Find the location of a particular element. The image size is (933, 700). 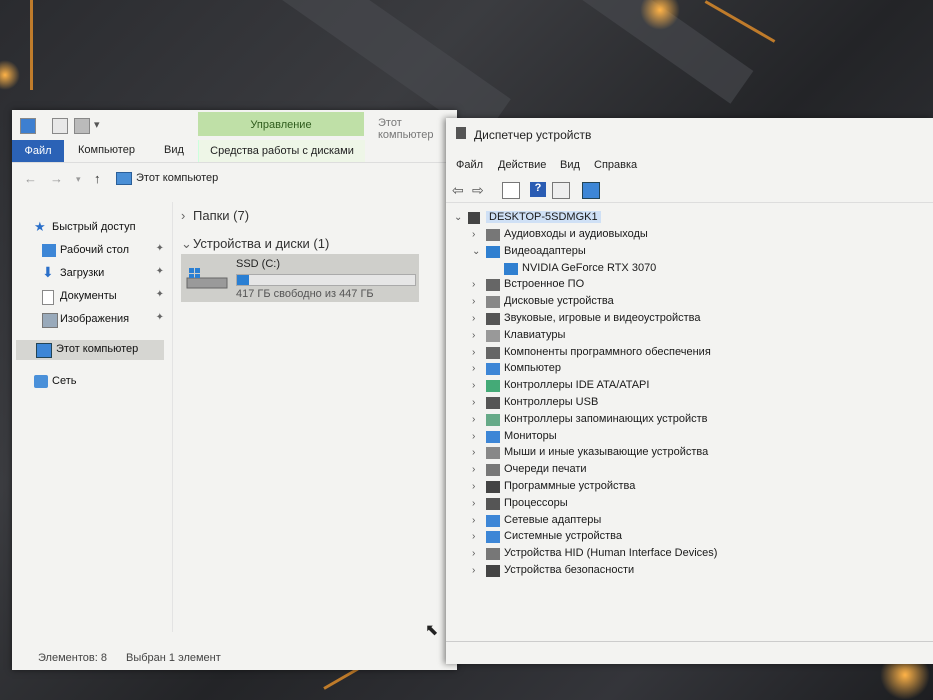

nav-pictures: Изображения ✦ is located at coordinates (103, 320).